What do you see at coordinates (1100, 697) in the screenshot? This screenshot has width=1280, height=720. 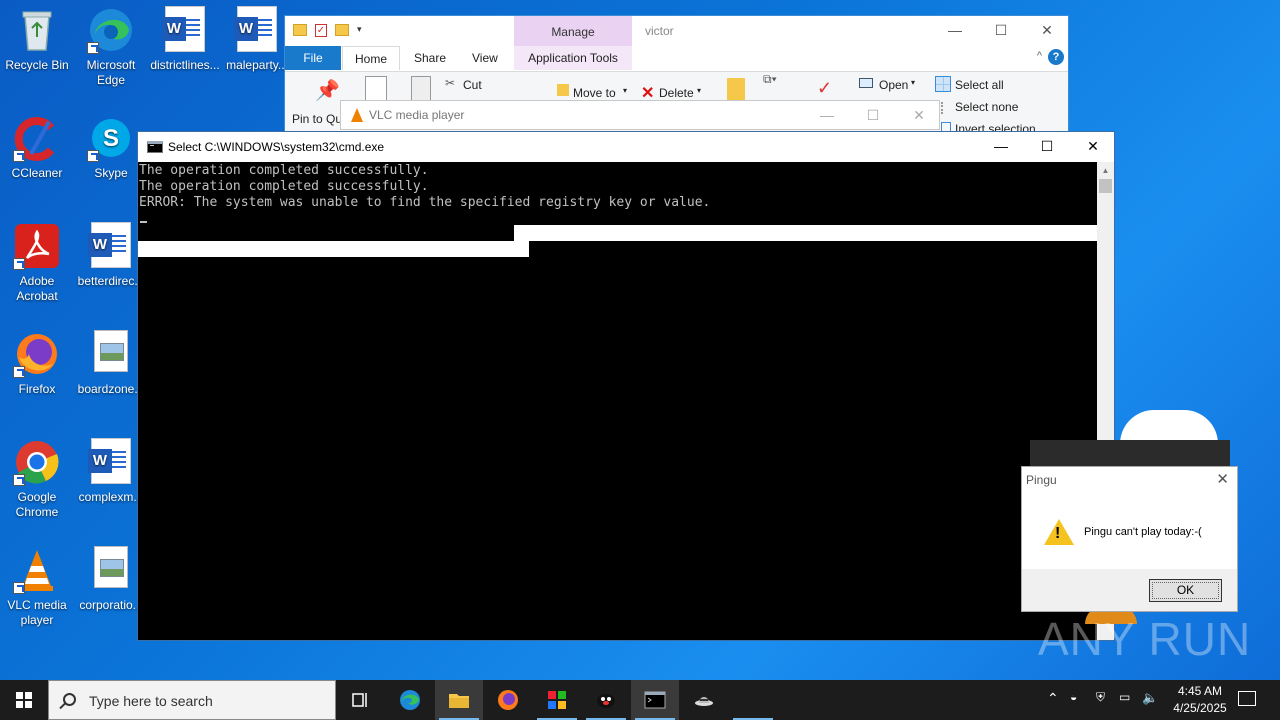 I see `security-icon: ⛨` at bounding box center [1100, 697].